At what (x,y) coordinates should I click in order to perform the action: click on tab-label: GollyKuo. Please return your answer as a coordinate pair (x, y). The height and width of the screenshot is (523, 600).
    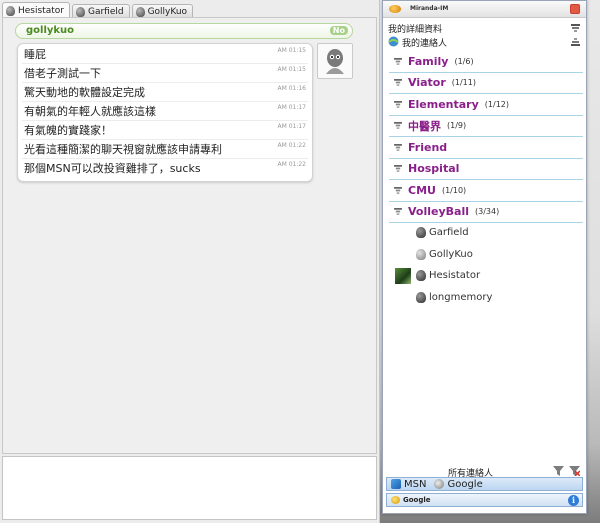
    Looking at the image, I should click on (167, 11).